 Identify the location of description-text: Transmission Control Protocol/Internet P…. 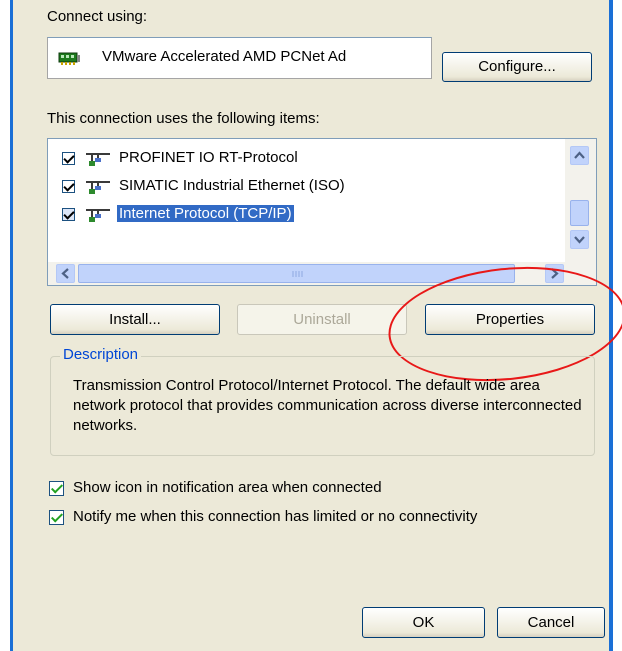
(327, 405).